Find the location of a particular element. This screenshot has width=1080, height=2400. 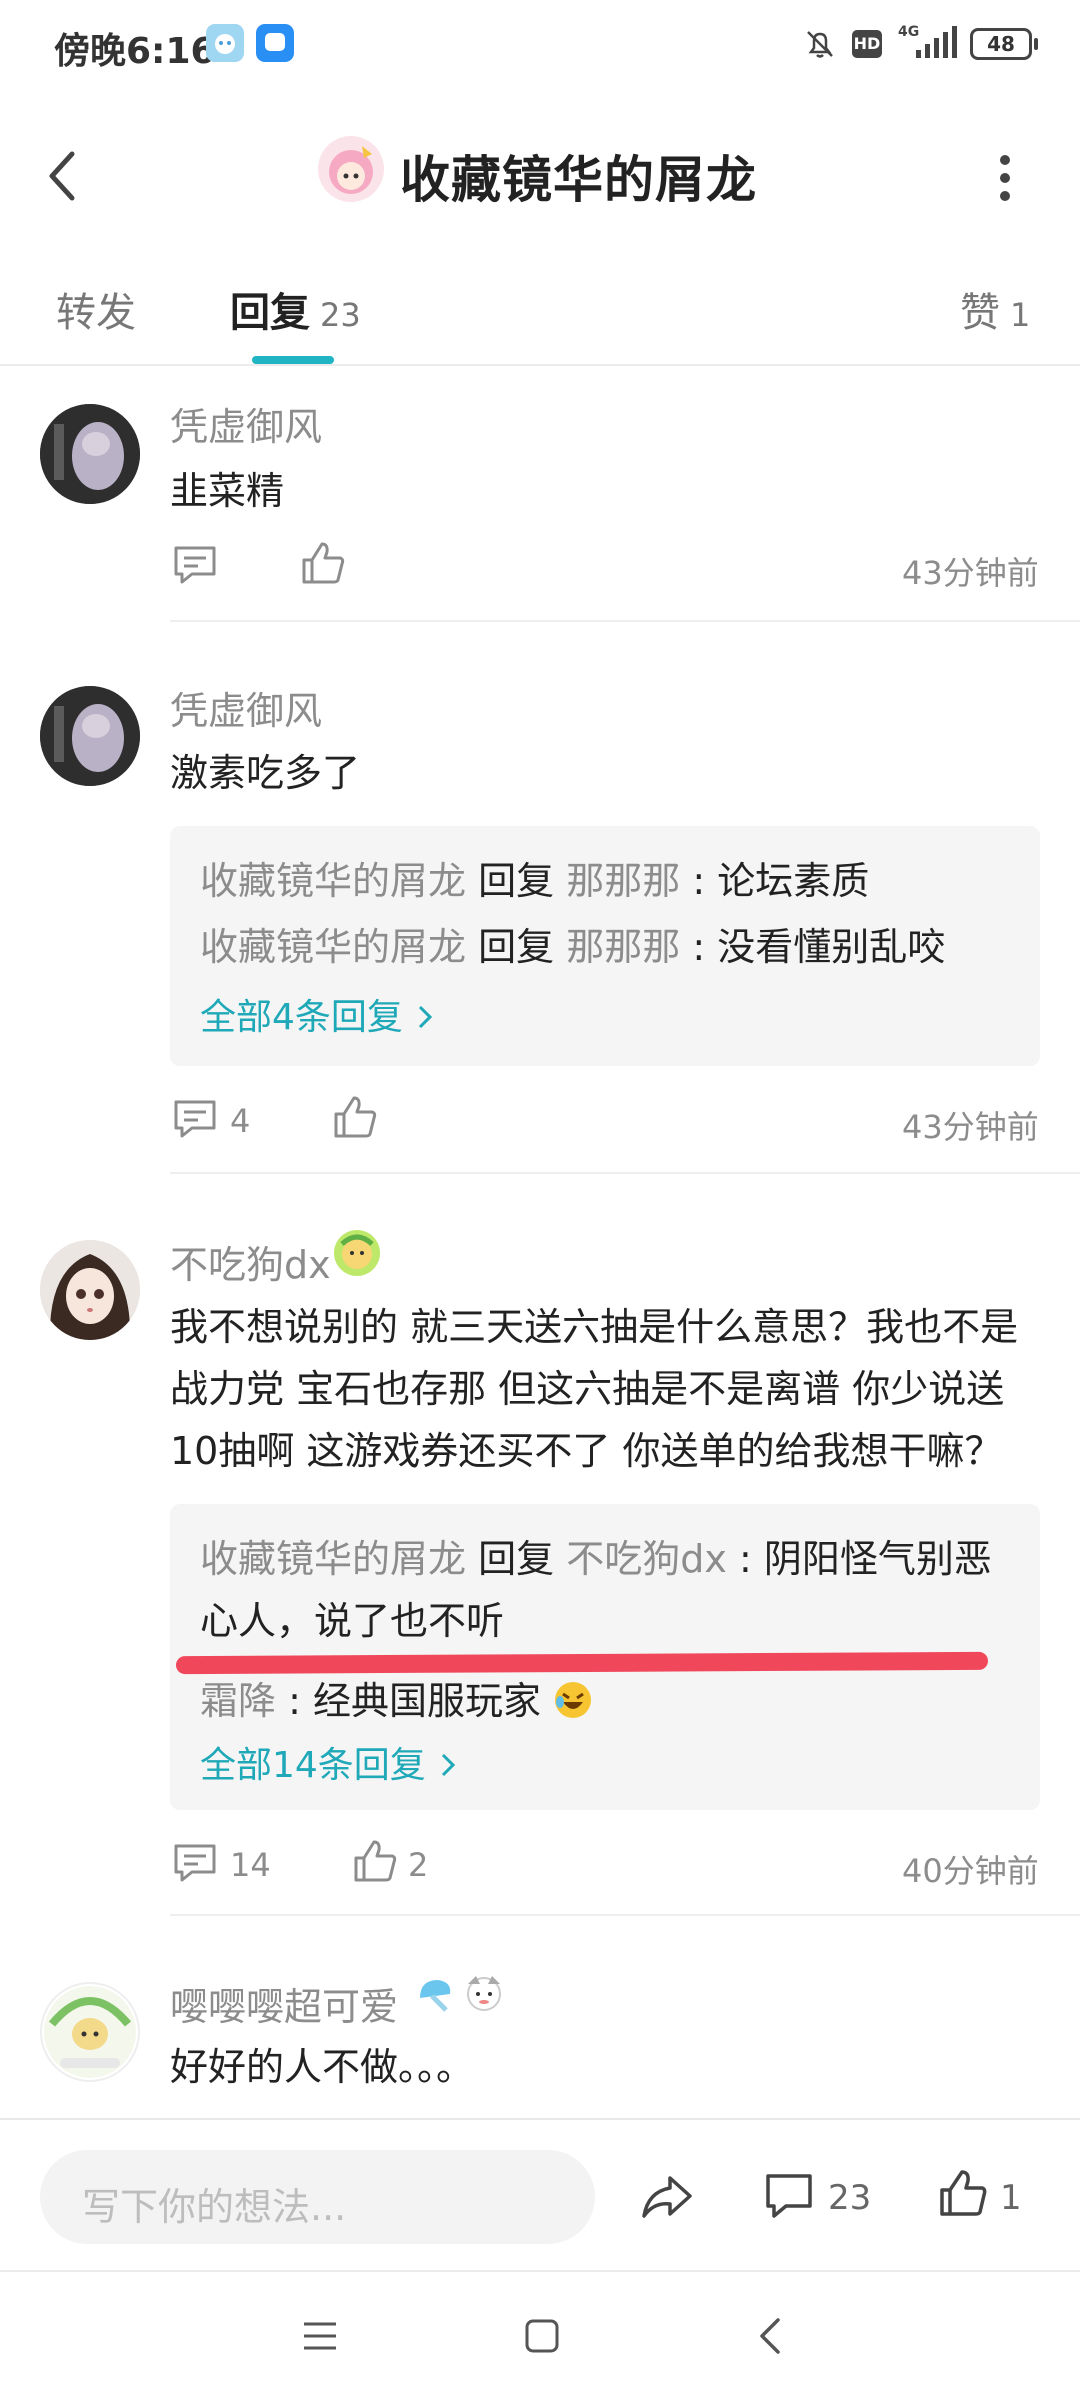

tab-replies: 回复 23 is located at coordinates (295, 309).